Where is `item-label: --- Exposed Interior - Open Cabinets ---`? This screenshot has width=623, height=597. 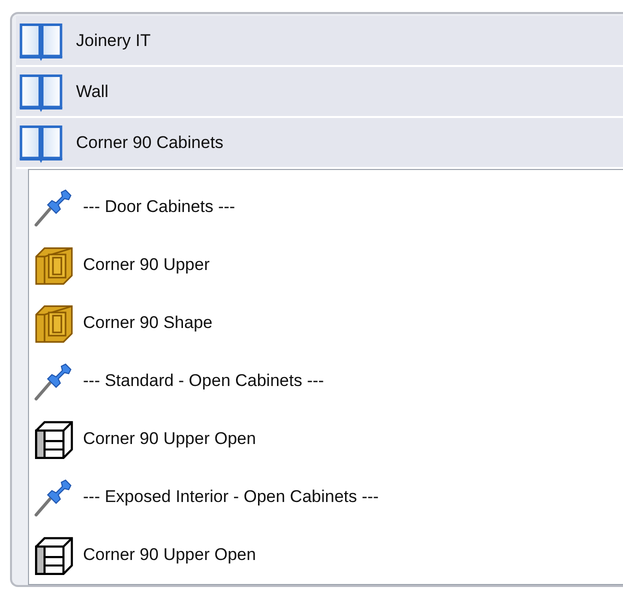 item-label: --- Exposed Interior - Open Cabinets --- is located at coordinates (231, 497).